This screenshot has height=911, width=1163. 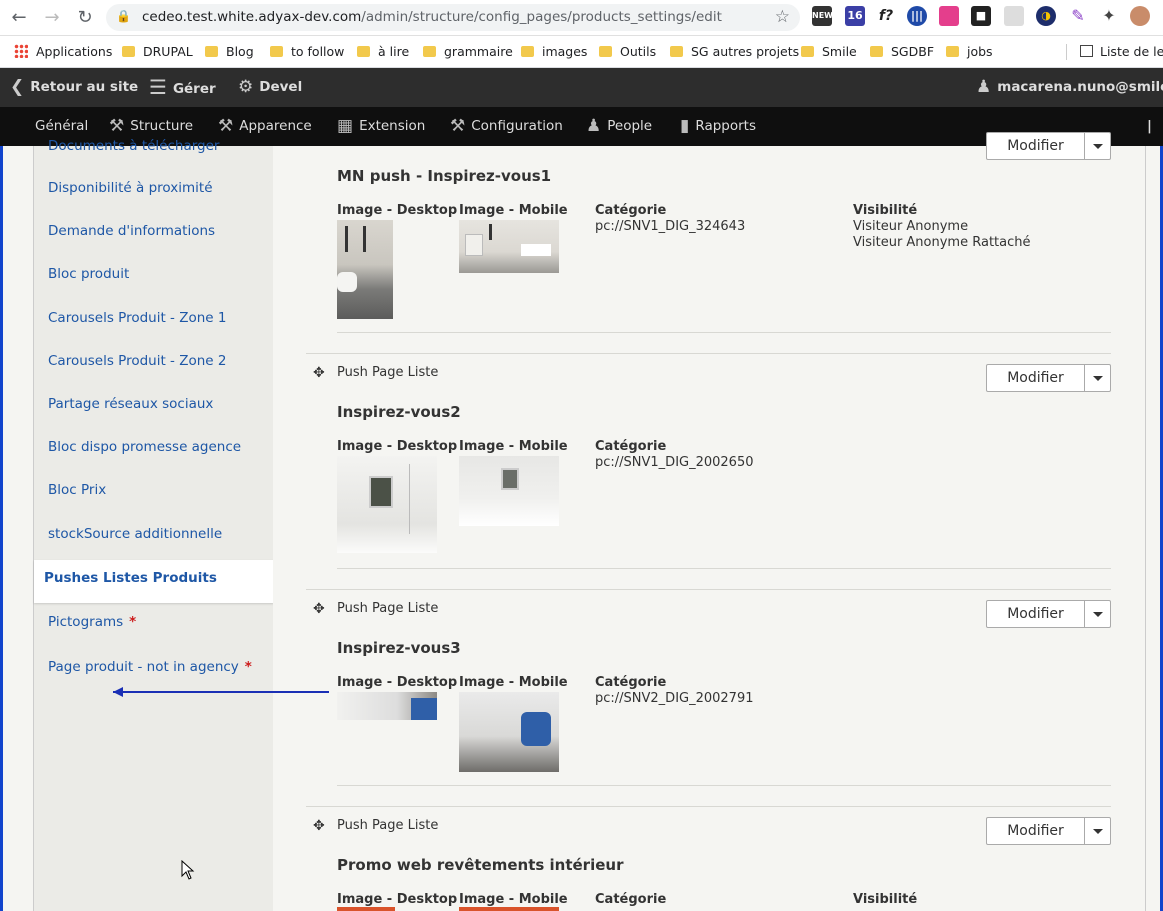 What do you see at coordinates (745, 51) in the screenshot?
I see `bookmark-label: SG autres projets` at bounding box center [745, 51].